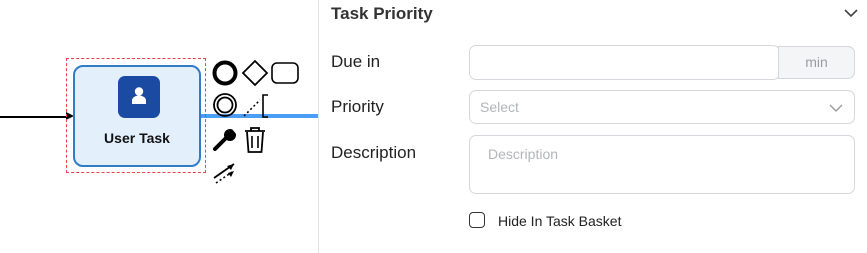  What do you see at coordinates (559, 221) in the screenshot?
I see `hide-in-task-basket-label: Hide In Task Basket` at bounding box center [559, 221].